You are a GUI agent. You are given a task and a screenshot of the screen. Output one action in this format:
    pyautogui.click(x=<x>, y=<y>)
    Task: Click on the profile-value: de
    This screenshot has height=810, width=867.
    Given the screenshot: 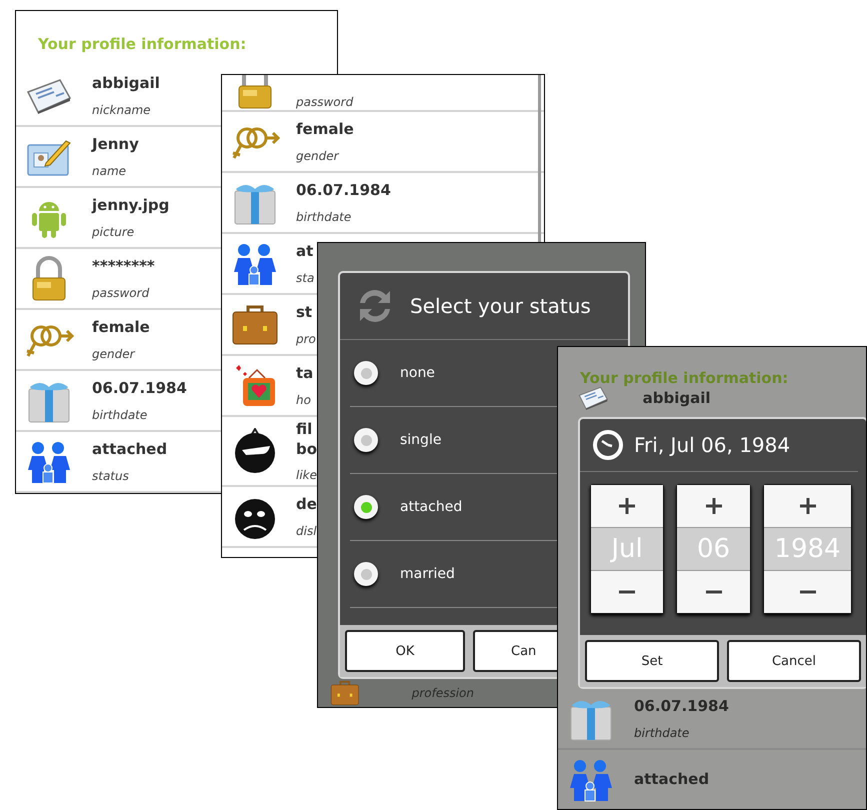 What is the action you would take?
    pyautogui.click(x=306, y=504)
    